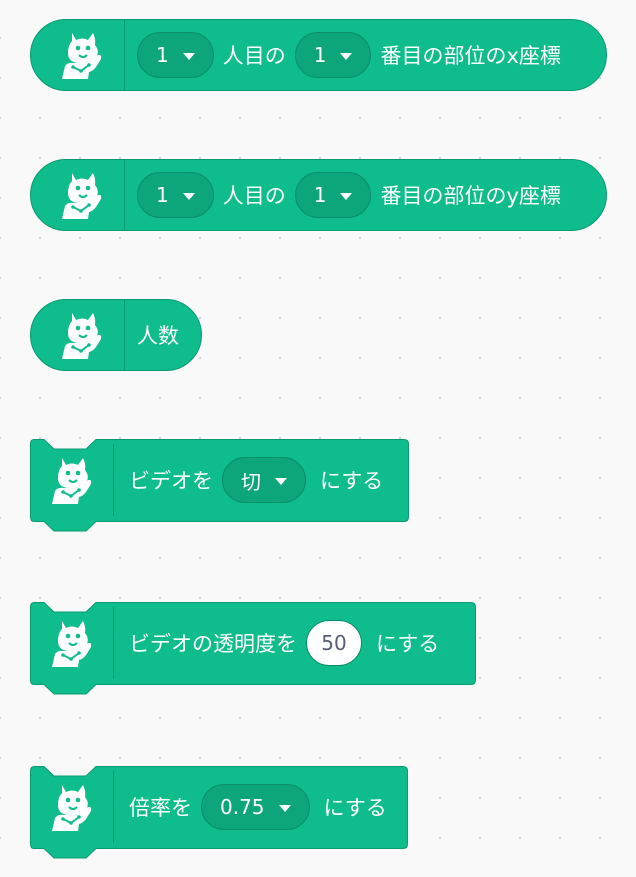 This screenshot has height=877, width=636. What do you see at coordinates (160, 808) in the screenshot?
I see `ratio-label: 倍率を` at bounding box center [160, 808].